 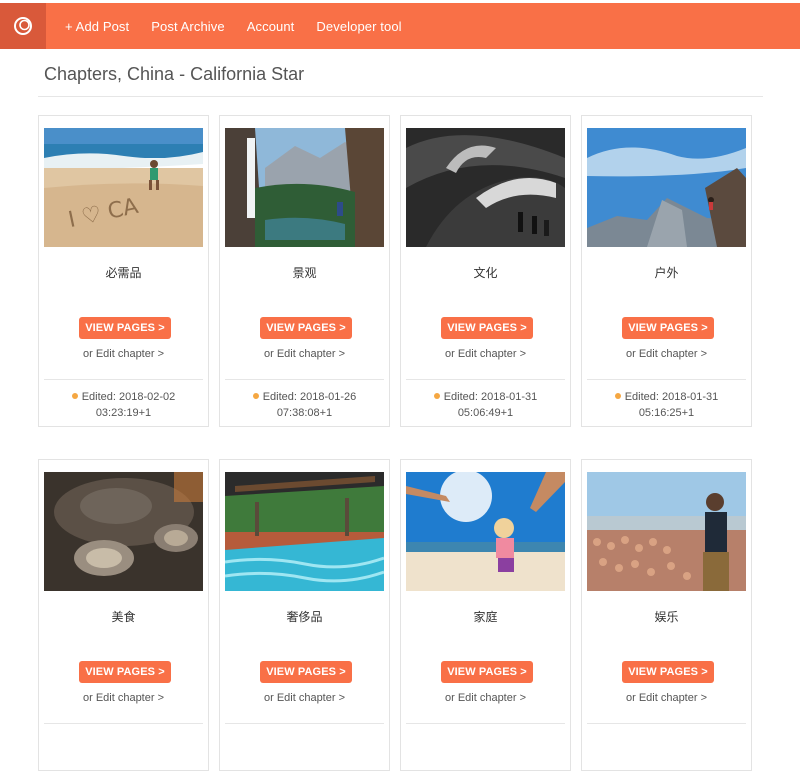 What do you see at coordinates (309, 397) in the screenshot?
I see `edited-date: Edited: 2018-01-26` at bounding box center [309, 397].